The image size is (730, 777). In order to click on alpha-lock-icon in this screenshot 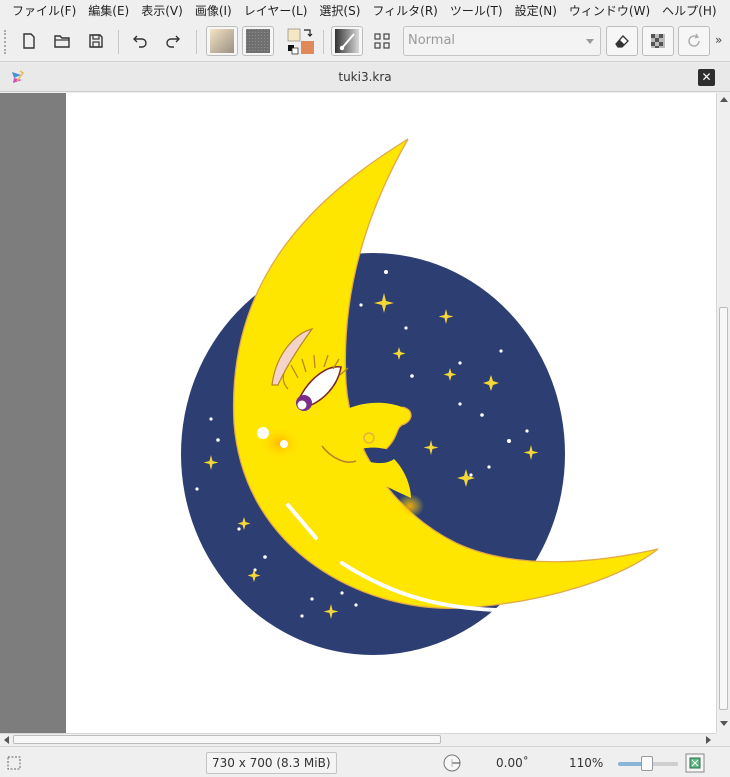, I will do `click(658, 41)`.